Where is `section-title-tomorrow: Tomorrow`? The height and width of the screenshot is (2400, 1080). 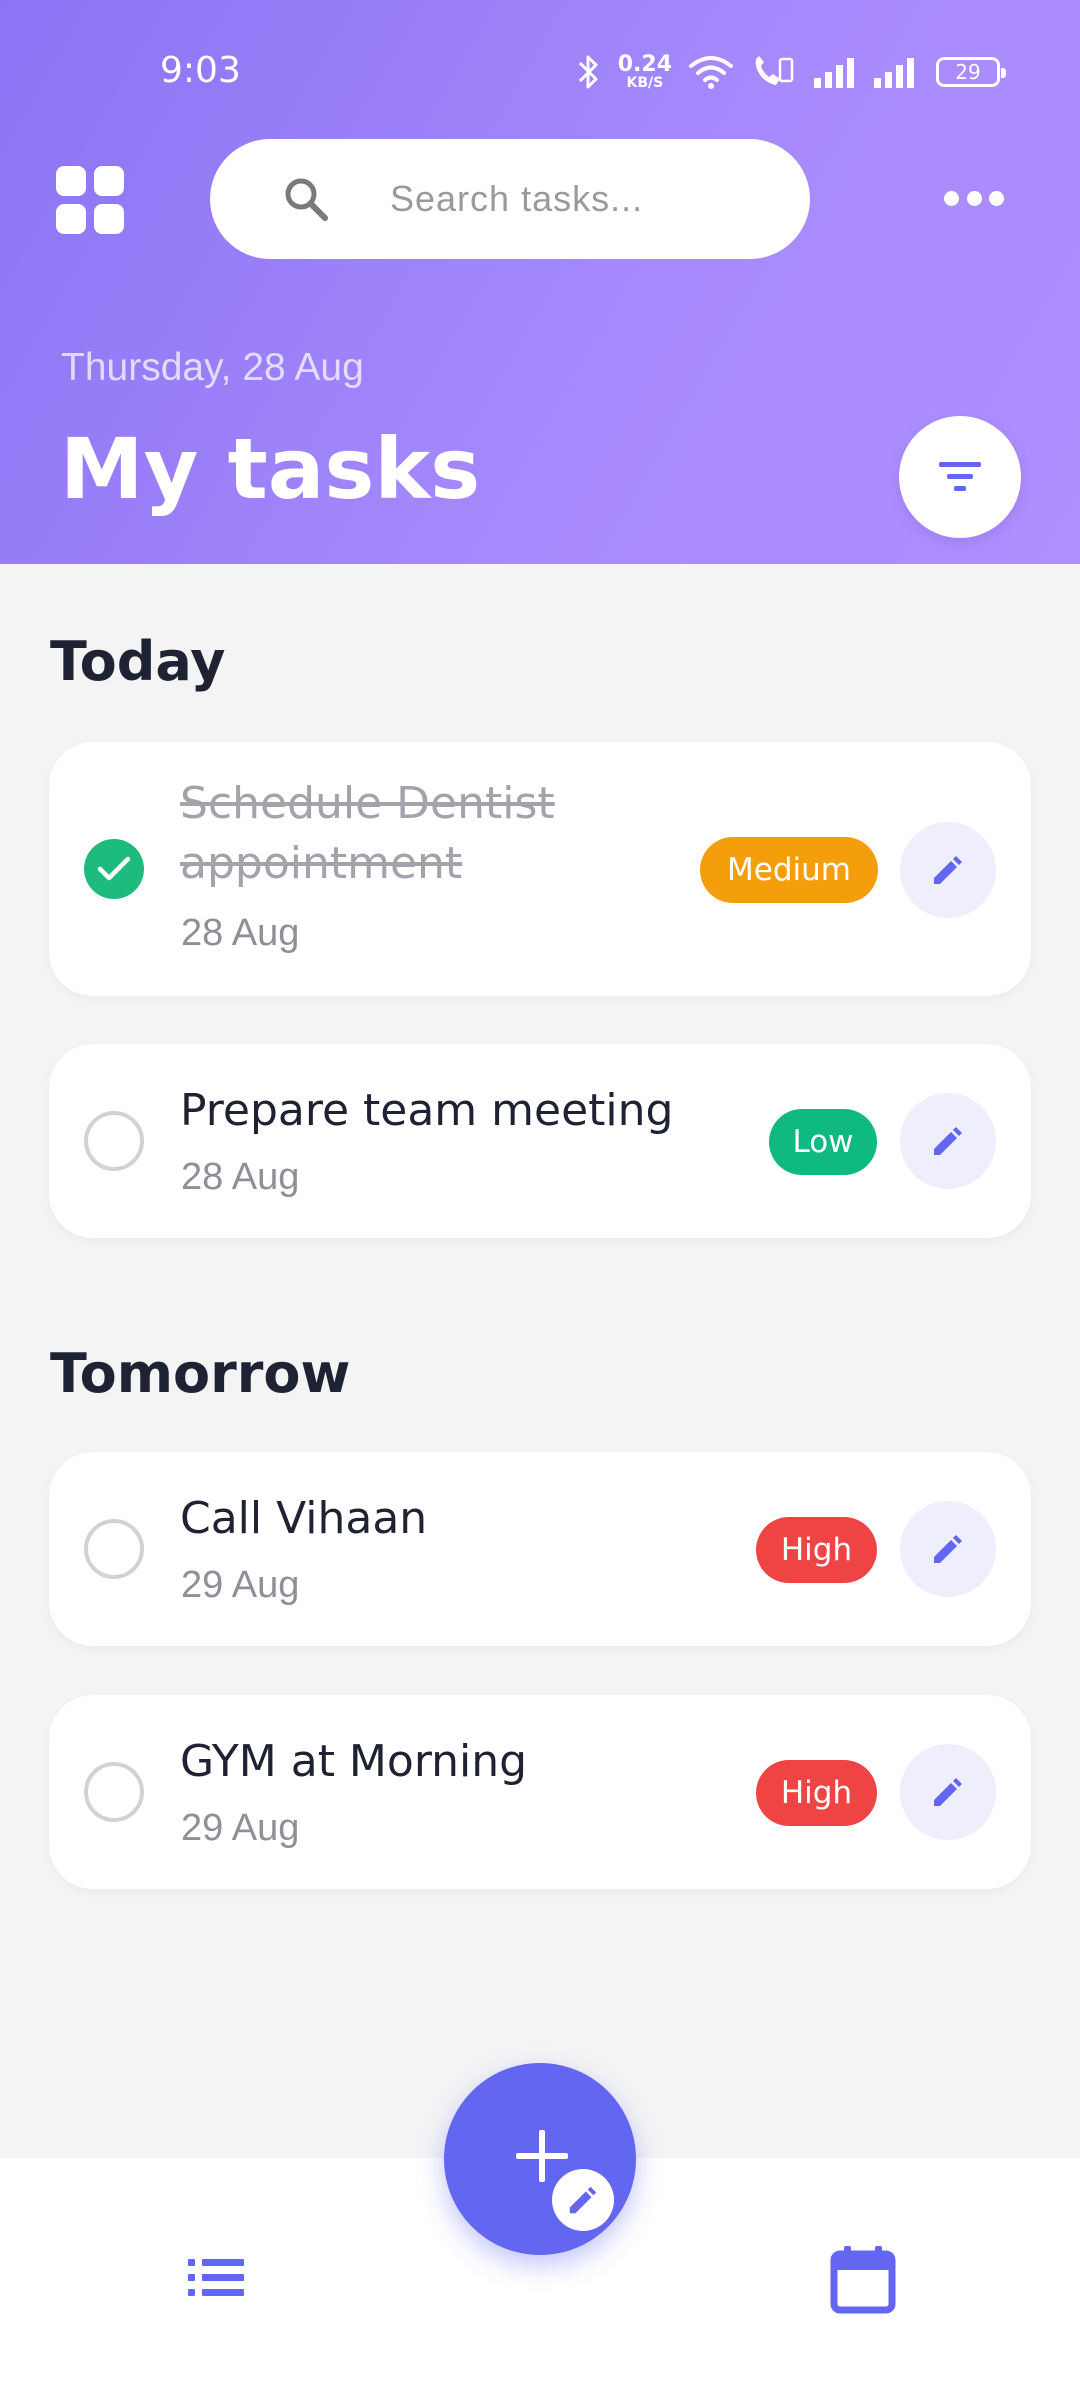
section-title-tomorrow: Tomorrow is located at coordinates (200, 1373).